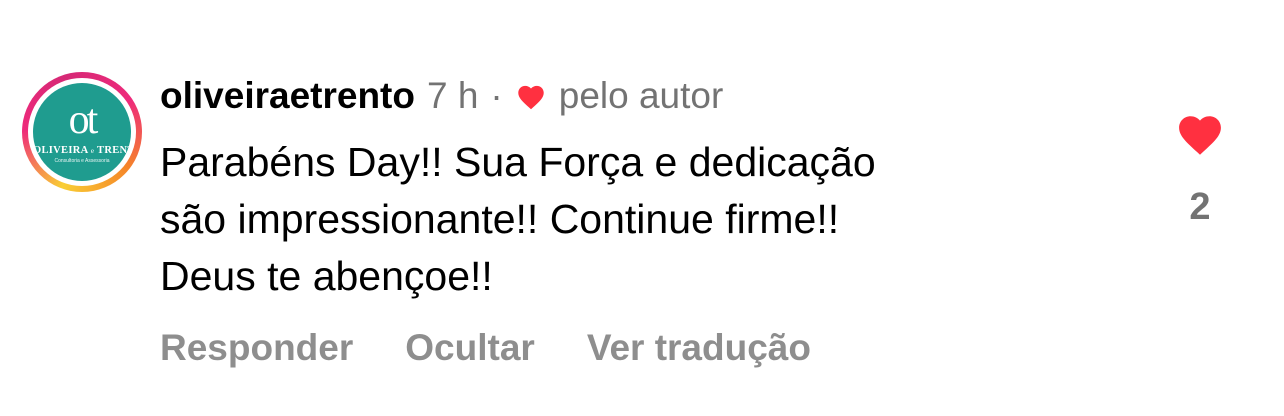  What do you see at coordinates (531, 97) in the screenshot?
I see `heart-icon` at bounding box center [531, 97].